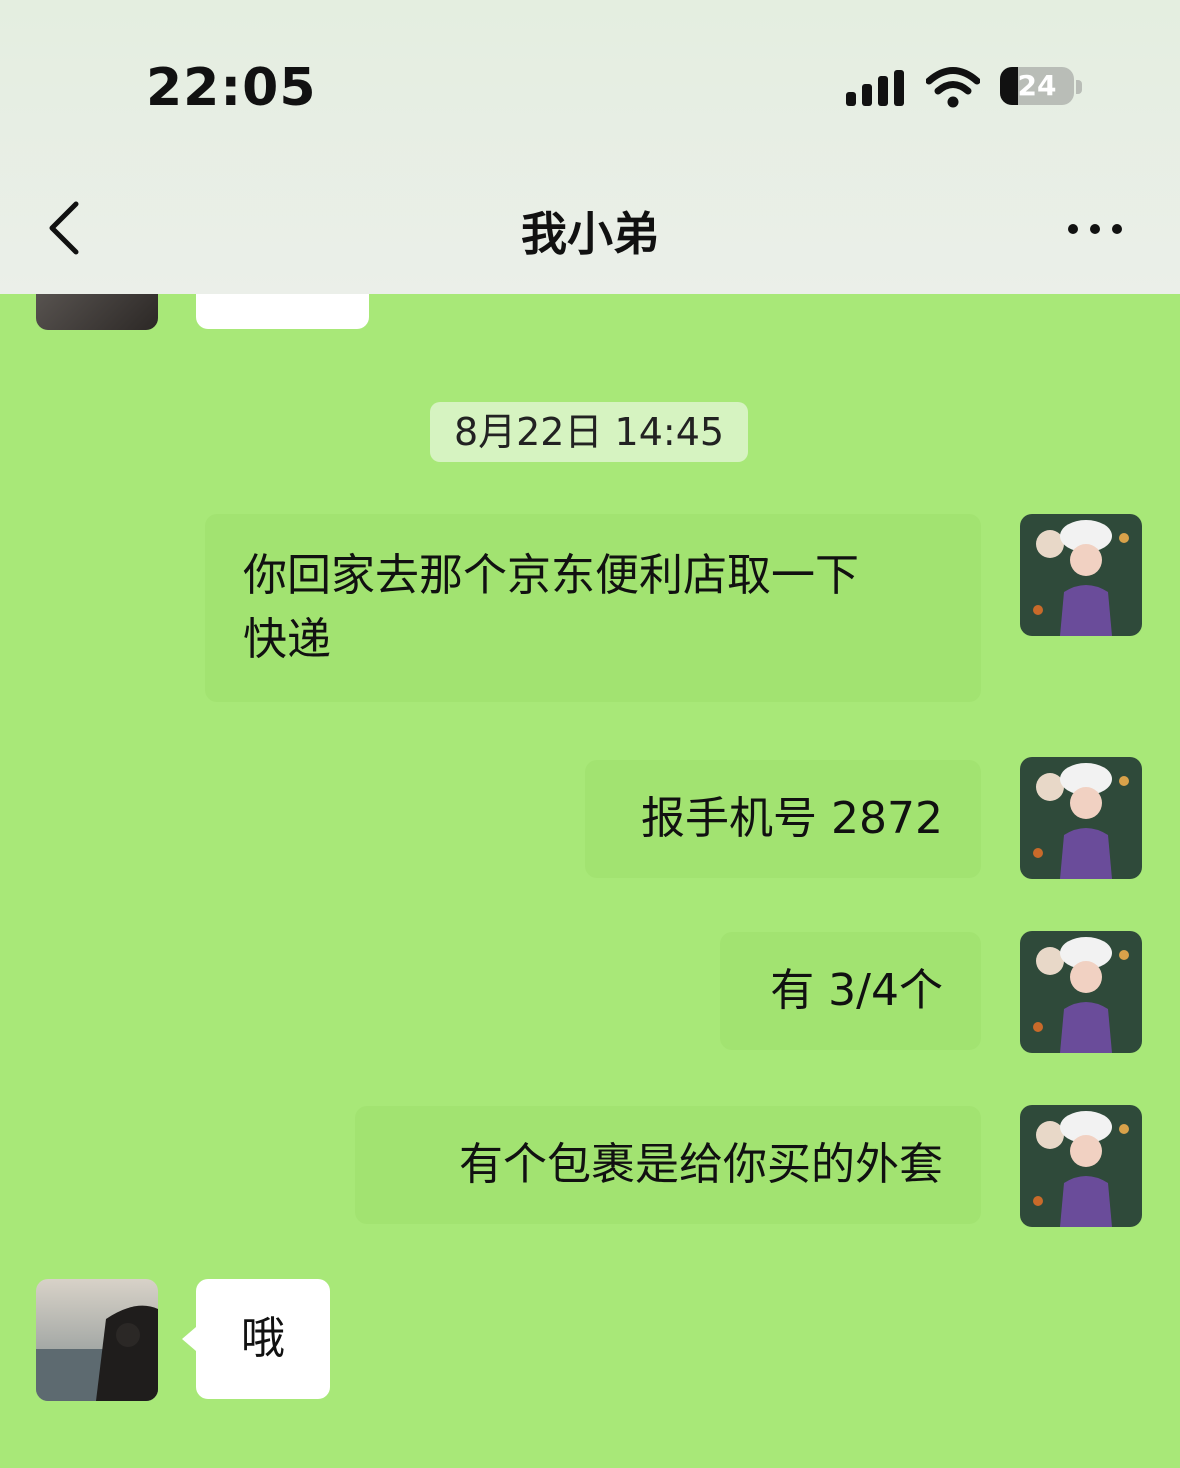 The image size is (1180, 1468). I want to click on more-dots-icon, so click(1073, 229).